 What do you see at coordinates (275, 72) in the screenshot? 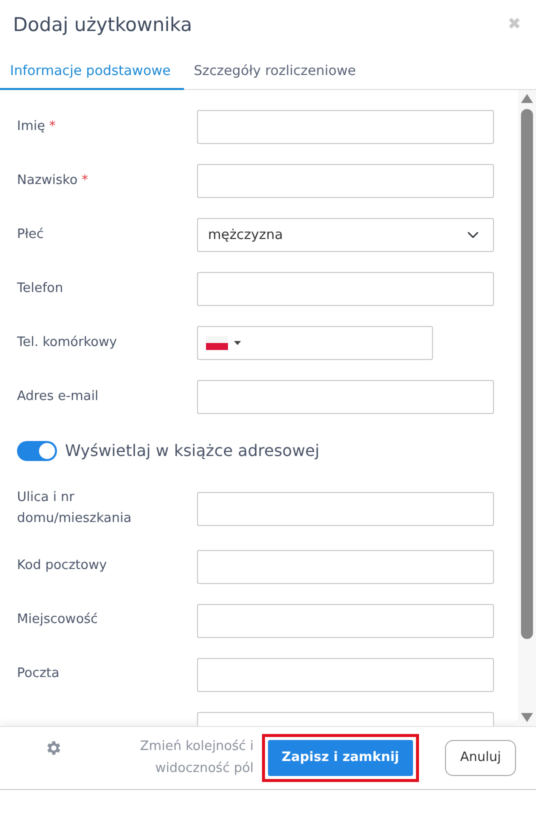
I see `tab: Szczegóły rozliczeniowe` at bounding box center [275, 72].